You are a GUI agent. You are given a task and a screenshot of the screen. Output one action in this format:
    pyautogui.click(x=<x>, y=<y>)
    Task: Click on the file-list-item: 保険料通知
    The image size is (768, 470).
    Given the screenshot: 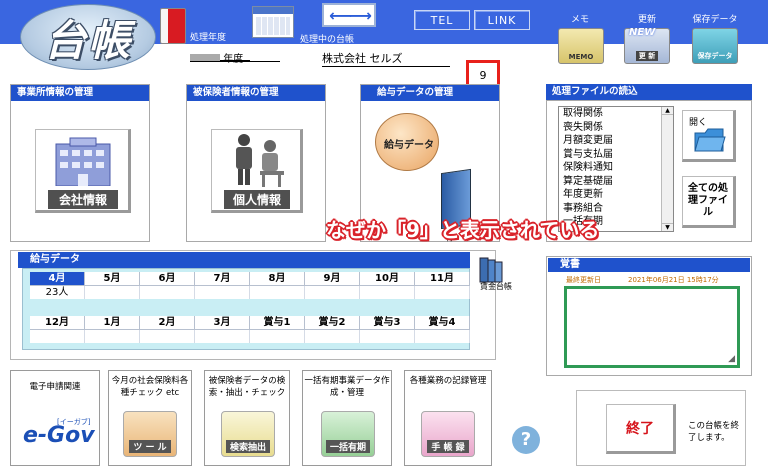 What is the action you would take?
    pyautogui.click(x=616, y=168)
    